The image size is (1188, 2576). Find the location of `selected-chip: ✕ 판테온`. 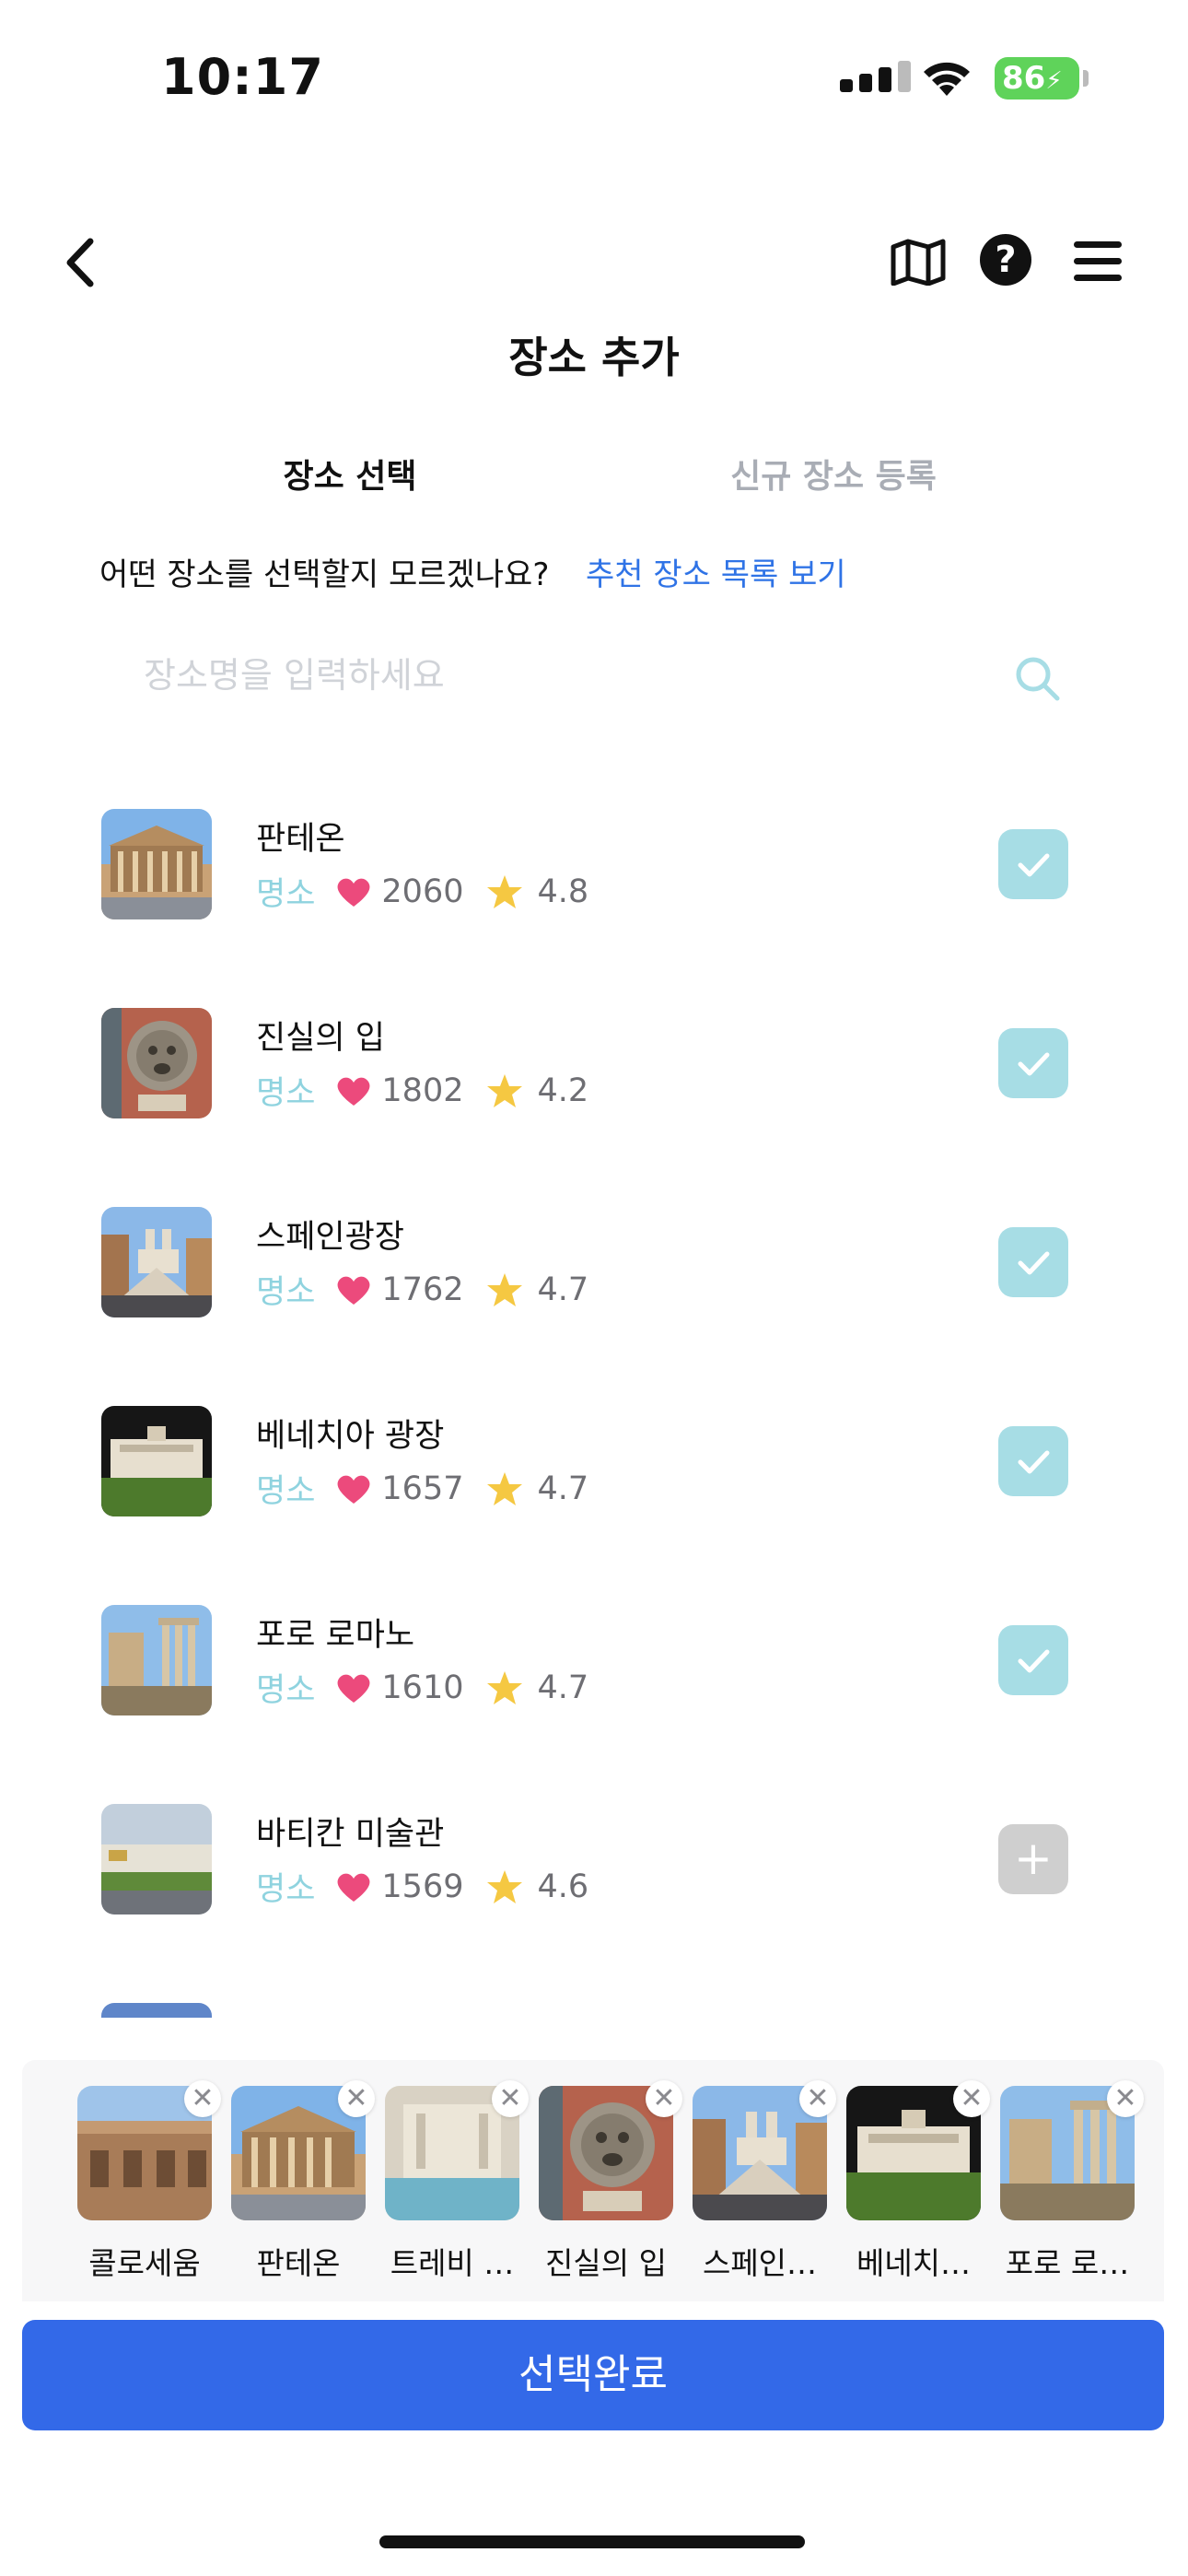

selected-chip: ✕ 판테온 is located at coordinates (303, 2181).